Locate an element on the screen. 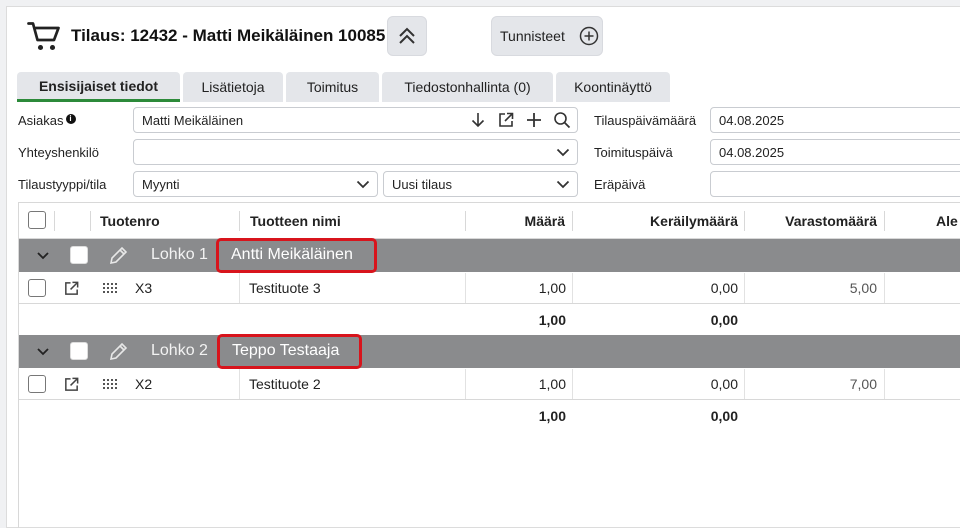 The image size is (960, 528). product-name-cell: Testituote 3 is located at coordinates (285, 288).